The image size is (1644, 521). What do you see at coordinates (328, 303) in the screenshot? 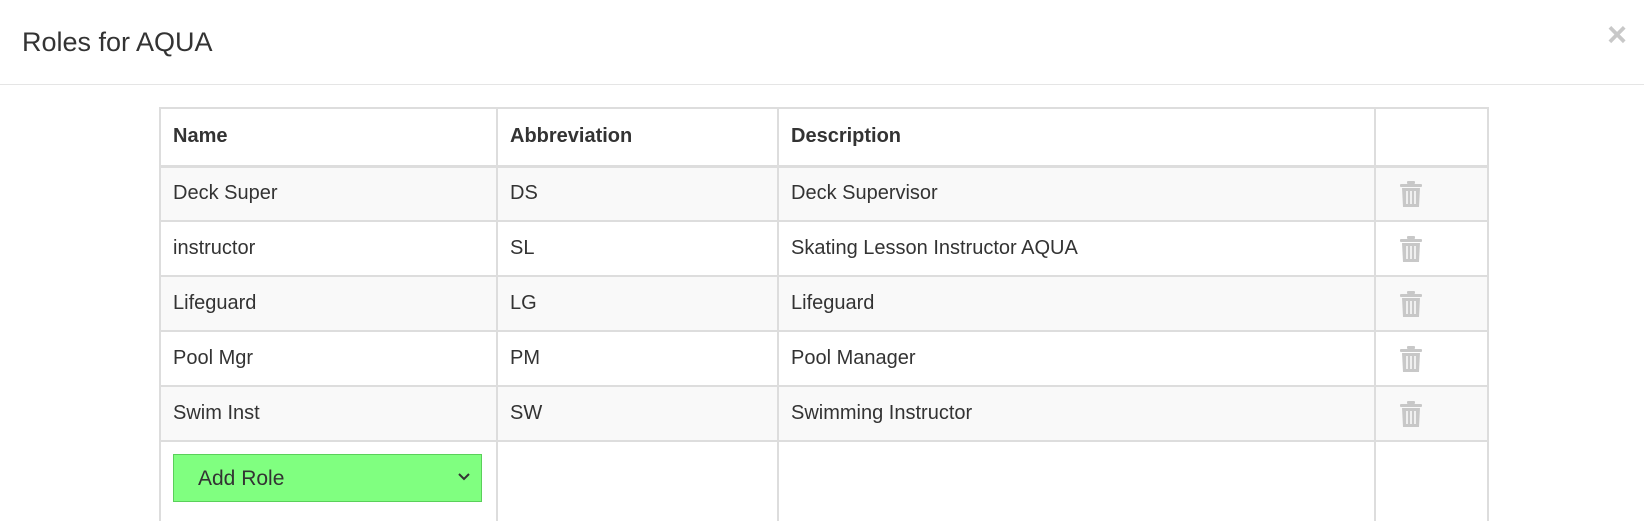
I see `role-name-cell: Lifeguard` at bounding box center [328, 303].